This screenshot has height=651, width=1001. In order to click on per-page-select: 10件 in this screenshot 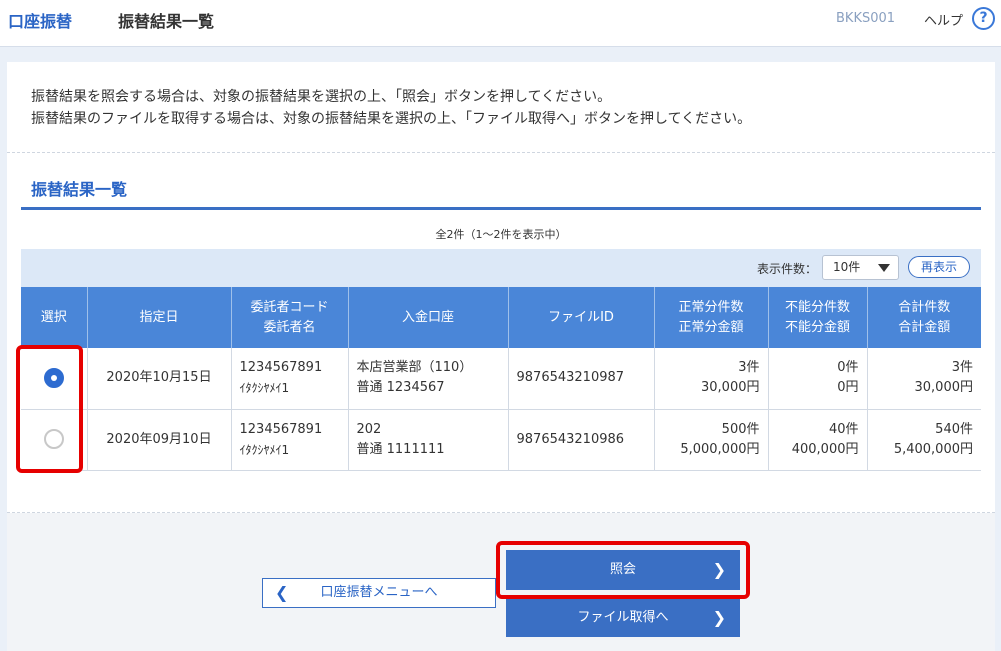, I will do `click(860, 267)`.